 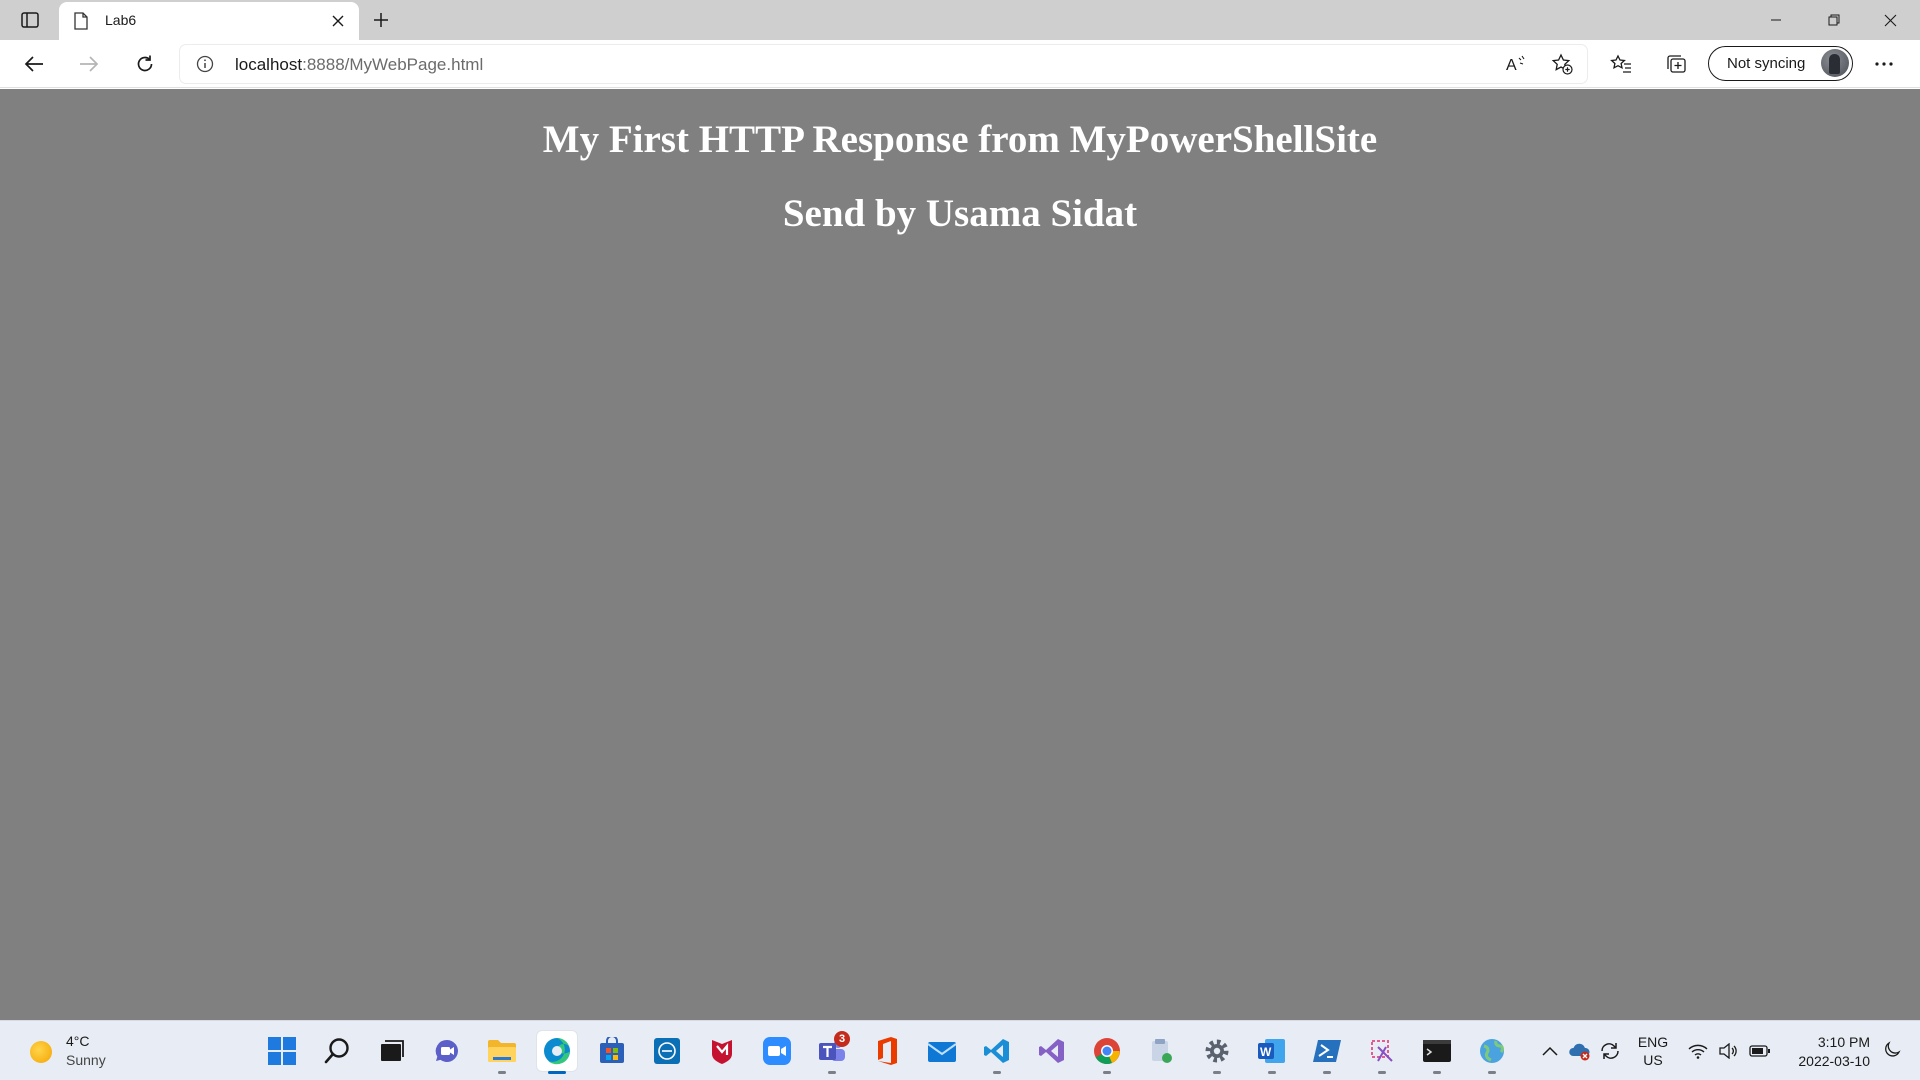 I want to click on office-app, so click(x=887, y=1051).